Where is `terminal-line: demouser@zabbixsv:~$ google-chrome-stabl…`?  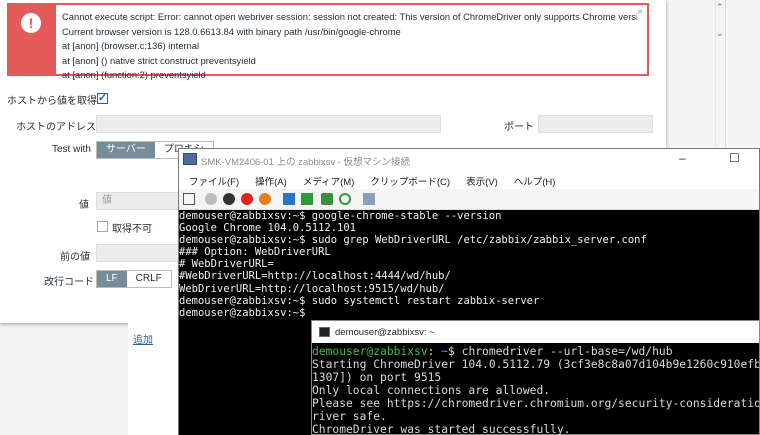
terminal-line: demouser@zabbixsv:~$ google-chrome-stabl… is located at coordinates (340, 216).